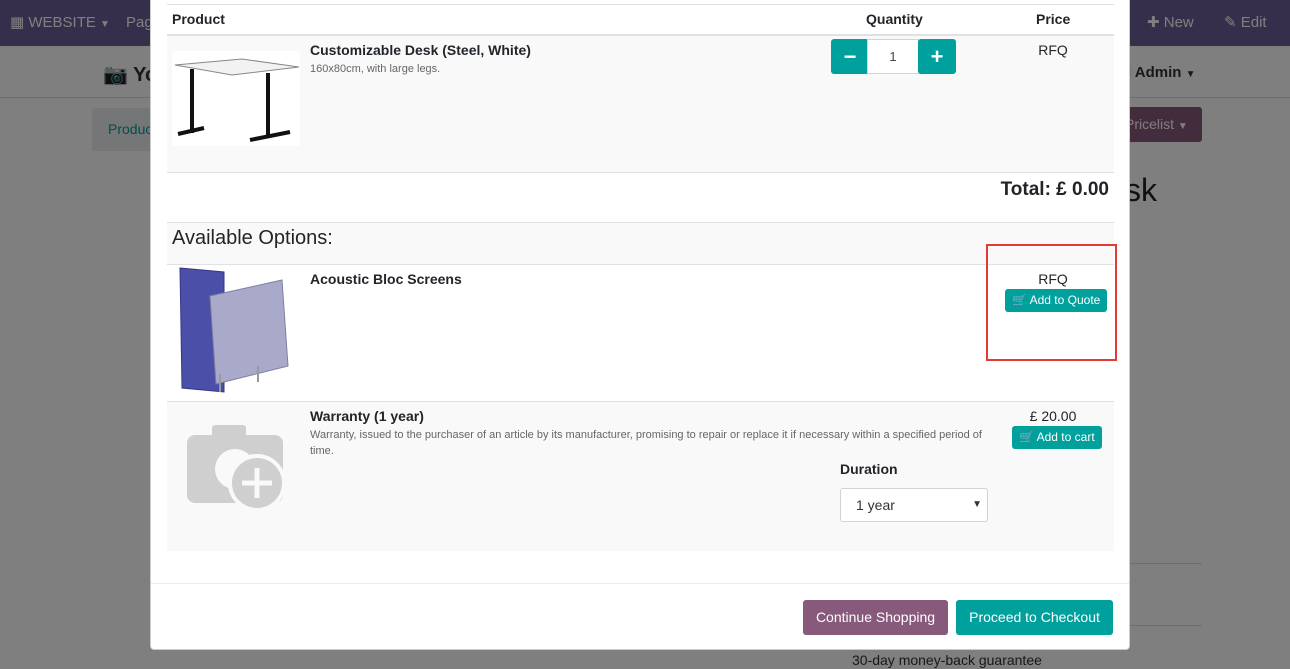 Image resolution: width=1290 pixels, height=669 pixels. Describe the element at coordinates (640, 583) in the screenshot. I see `modal-footer-divider` at that location.